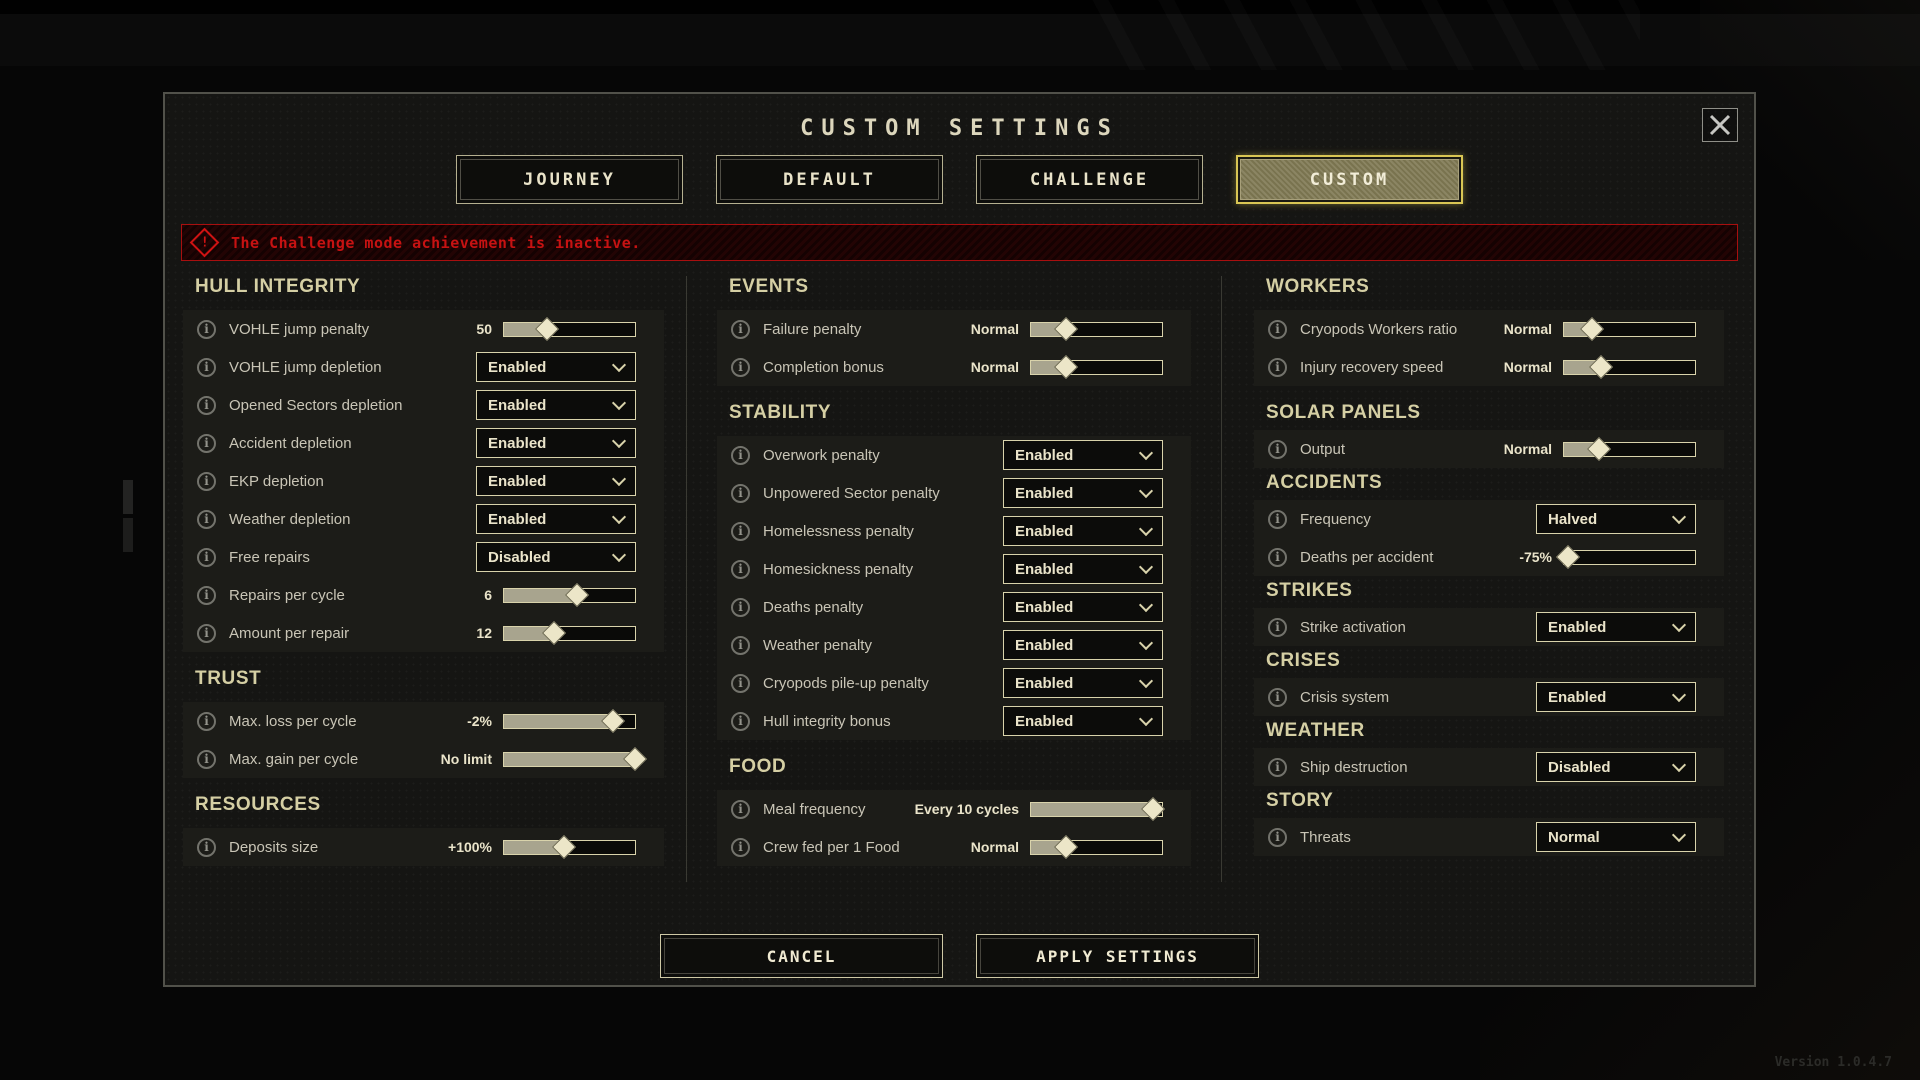 Image resolution: width=1920 pixels, height=1080 pixels. Describe the element at coordinates (1625, 557) in the screenshot. I see `slider-deaths-per-accident` at that location.